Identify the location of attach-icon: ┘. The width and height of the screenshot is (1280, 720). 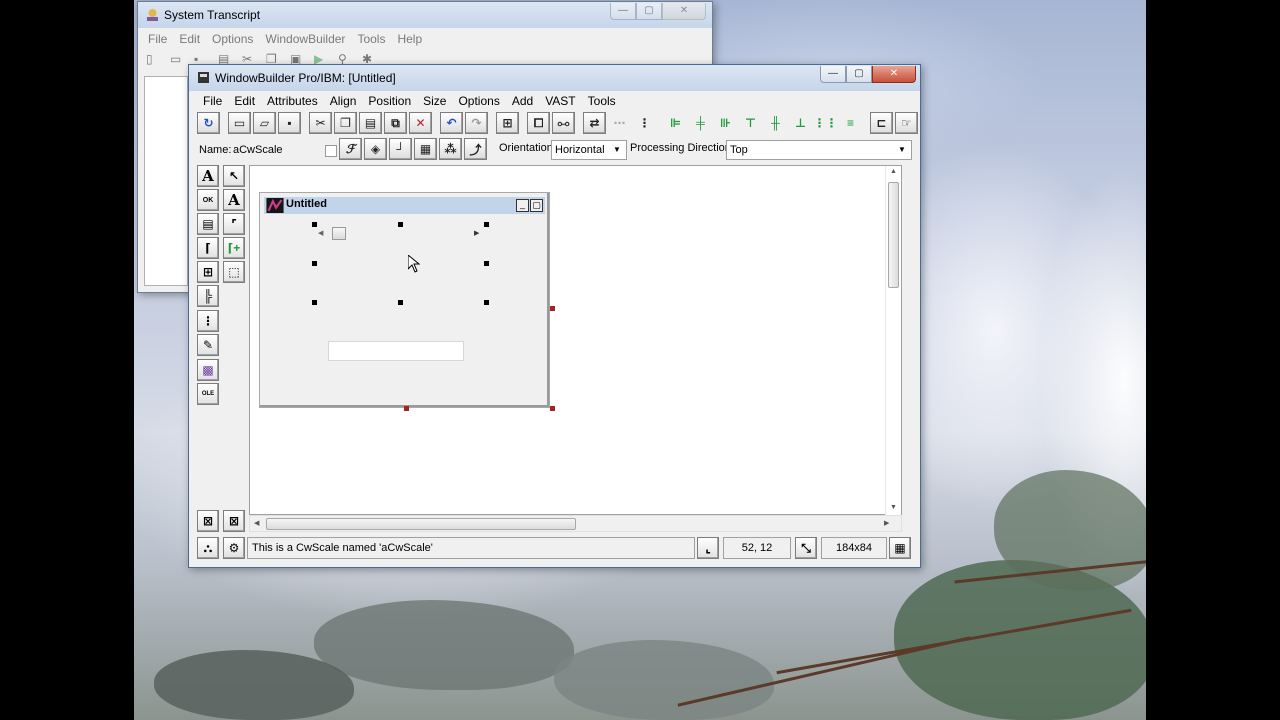
(400, 149).